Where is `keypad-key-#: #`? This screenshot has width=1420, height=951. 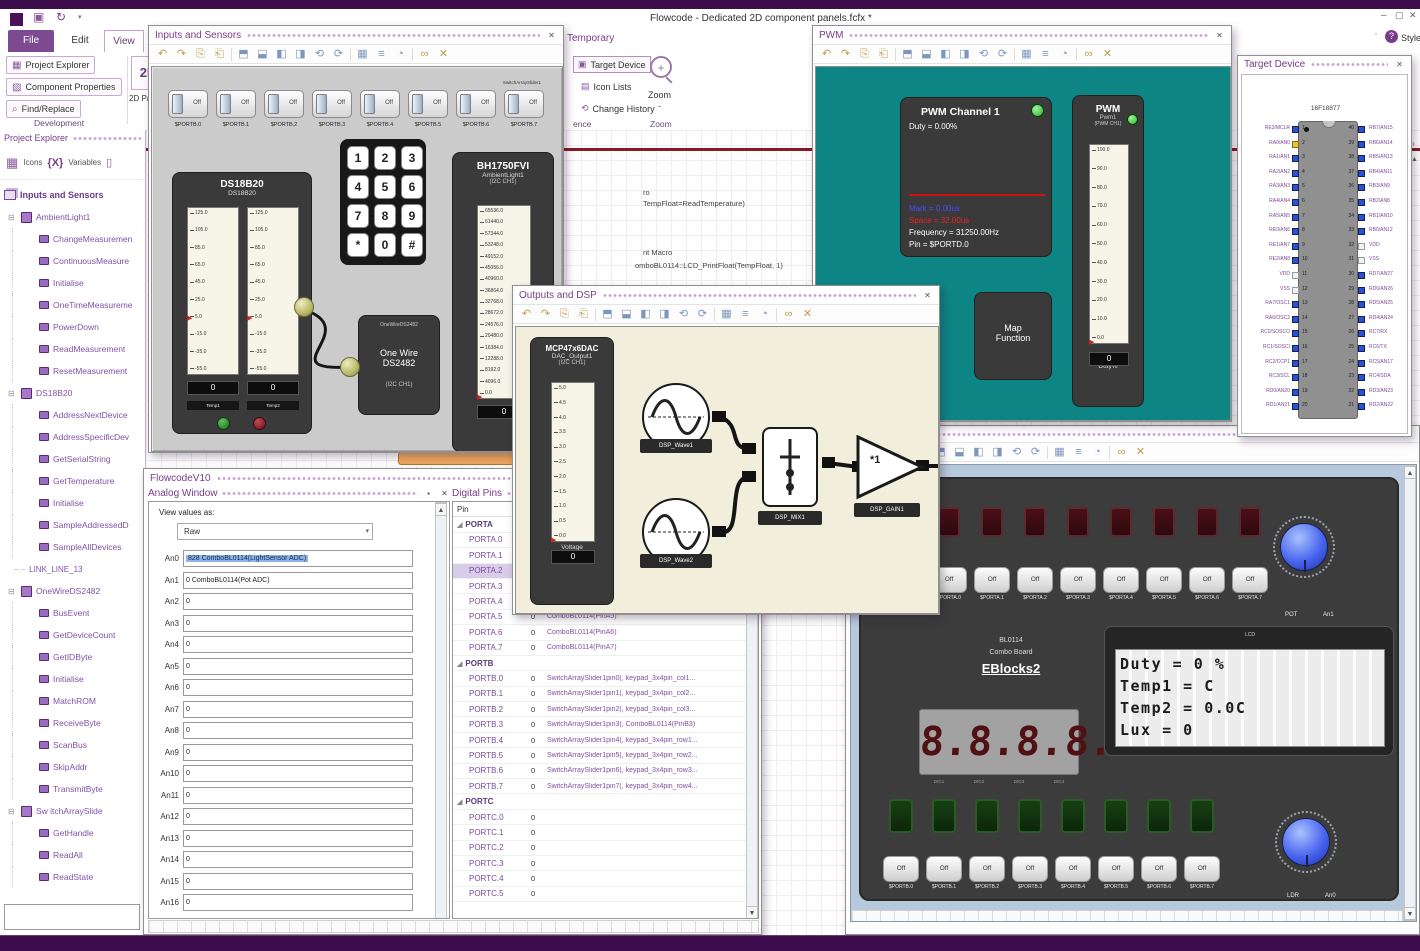 keypad-key-#: # is located at coordinates (412, 245).